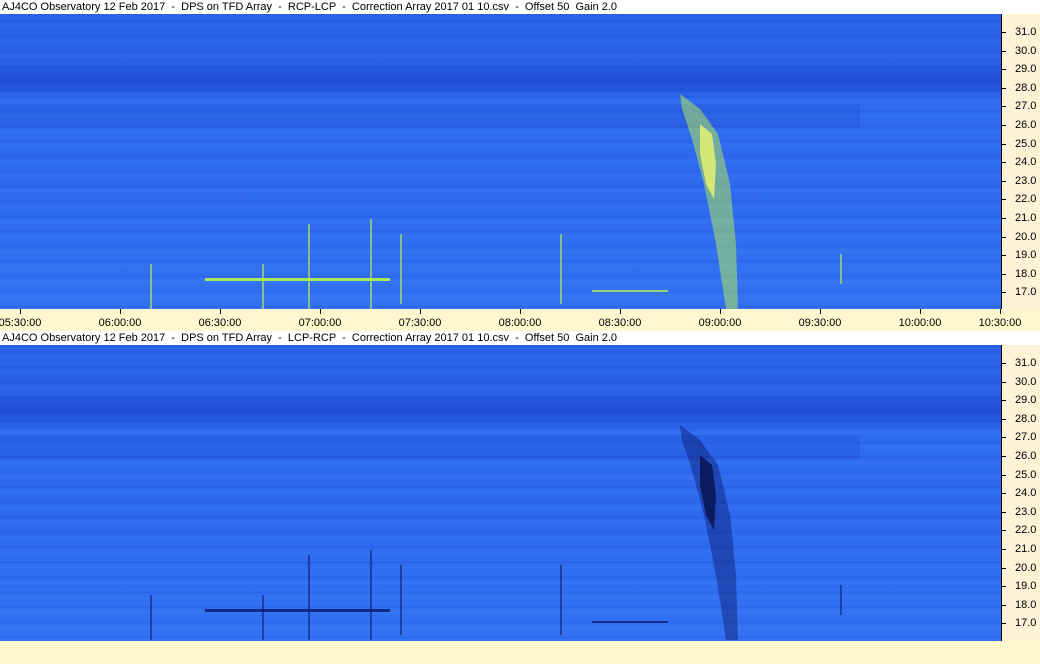 The height and width of the screenshot is (664, 1040). I want to click on time-tick-label: 10:00:00, so click(920, 323).